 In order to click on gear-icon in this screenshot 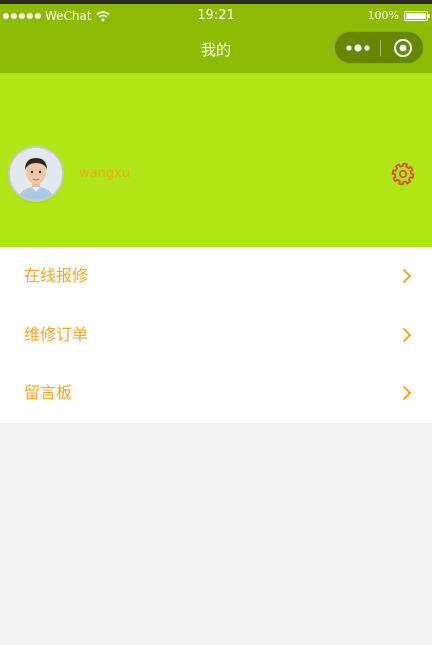, I will do `click(403, 174)`.